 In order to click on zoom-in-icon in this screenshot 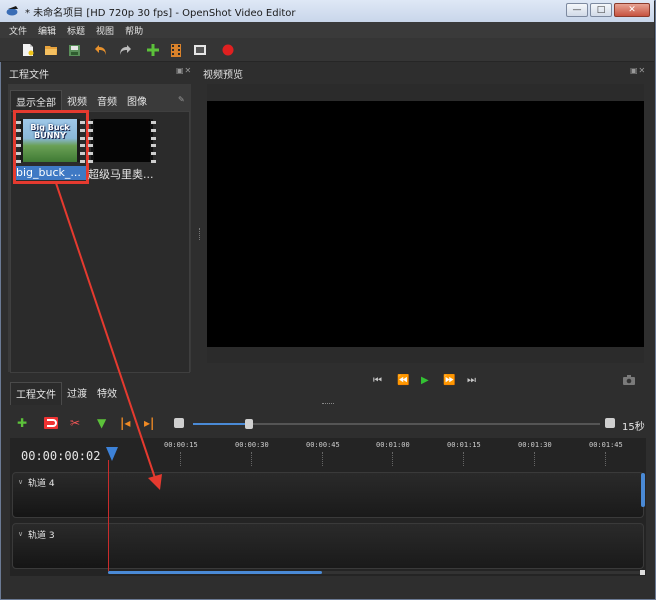, I will do `click(610, 423)`.